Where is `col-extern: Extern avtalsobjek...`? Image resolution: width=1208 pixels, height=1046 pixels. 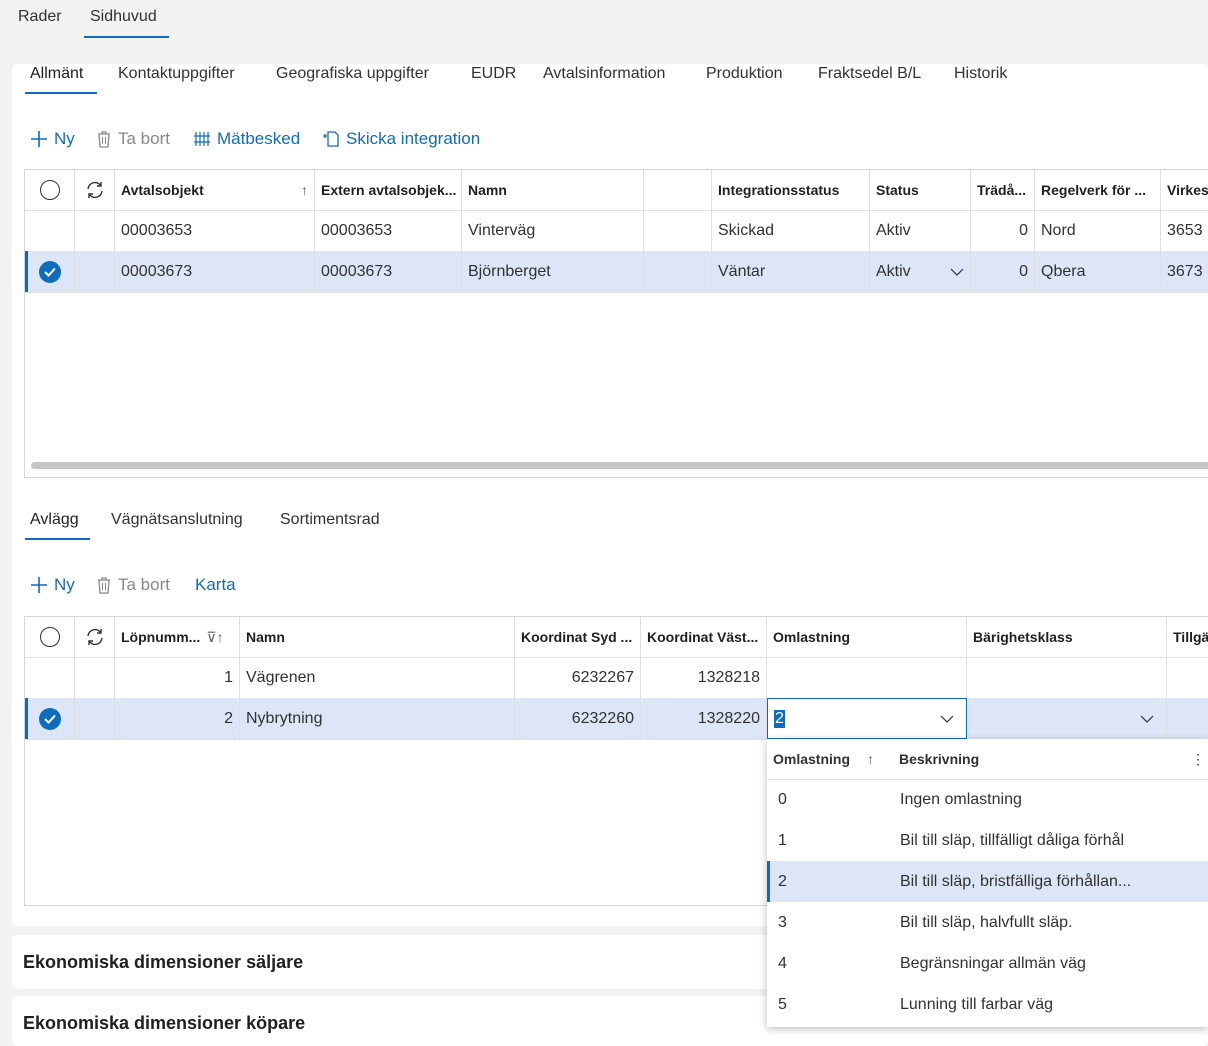
col-extern: Extern avtalsobjek... is located at coordinates (388, 190).